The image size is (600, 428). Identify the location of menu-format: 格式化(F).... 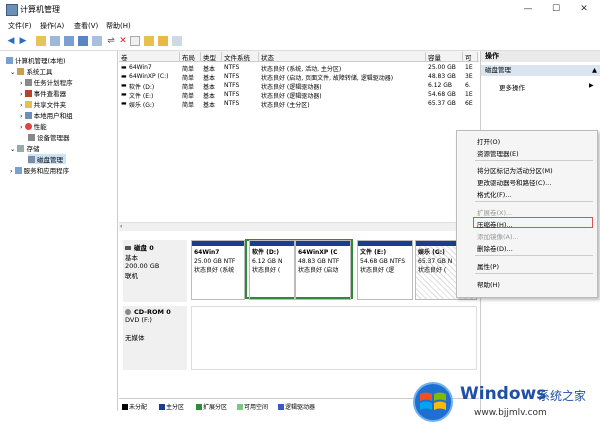
(494, 194).